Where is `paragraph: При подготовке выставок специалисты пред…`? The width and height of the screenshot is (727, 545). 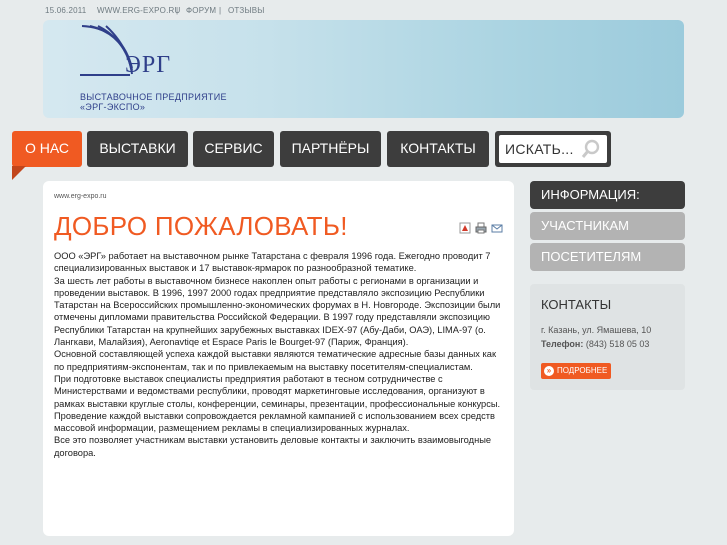 paragraph: При подготовке выставок специалисты пред… is located at coordinates (277, 391).